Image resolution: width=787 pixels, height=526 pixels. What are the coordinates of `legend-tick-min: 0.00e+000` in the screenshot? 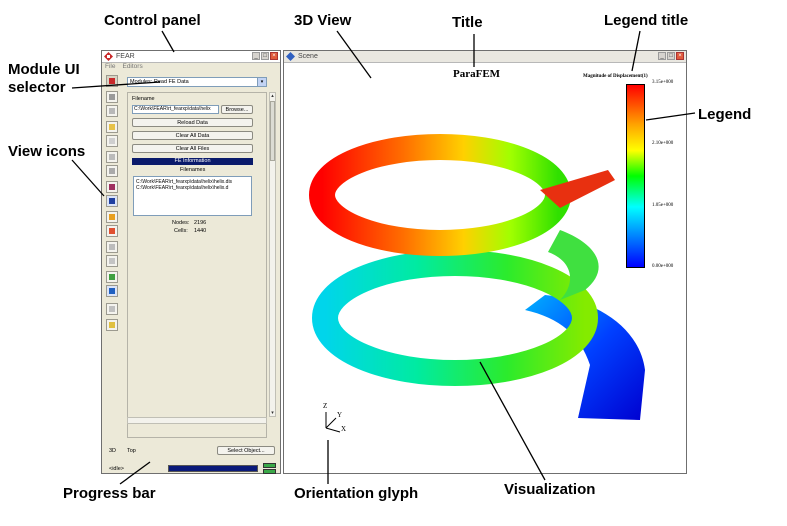 It's located at (663, 266).